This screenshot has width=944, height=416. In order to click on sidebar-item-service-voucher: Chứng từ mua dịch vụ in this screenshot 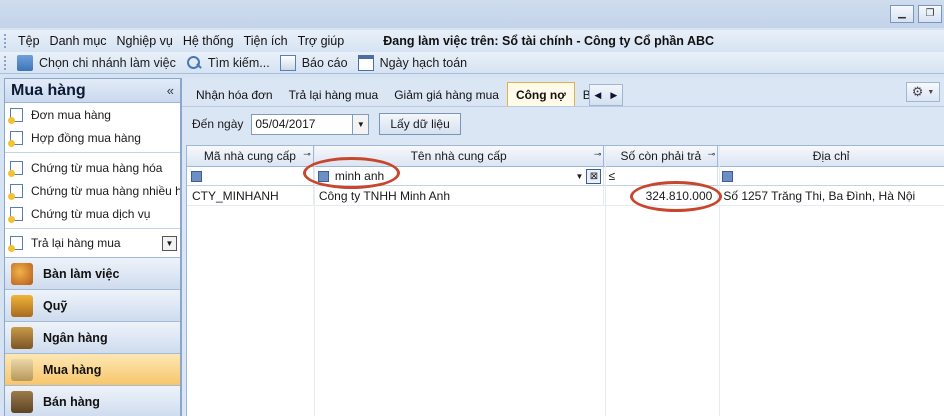, I will do `click(92, 213)`.